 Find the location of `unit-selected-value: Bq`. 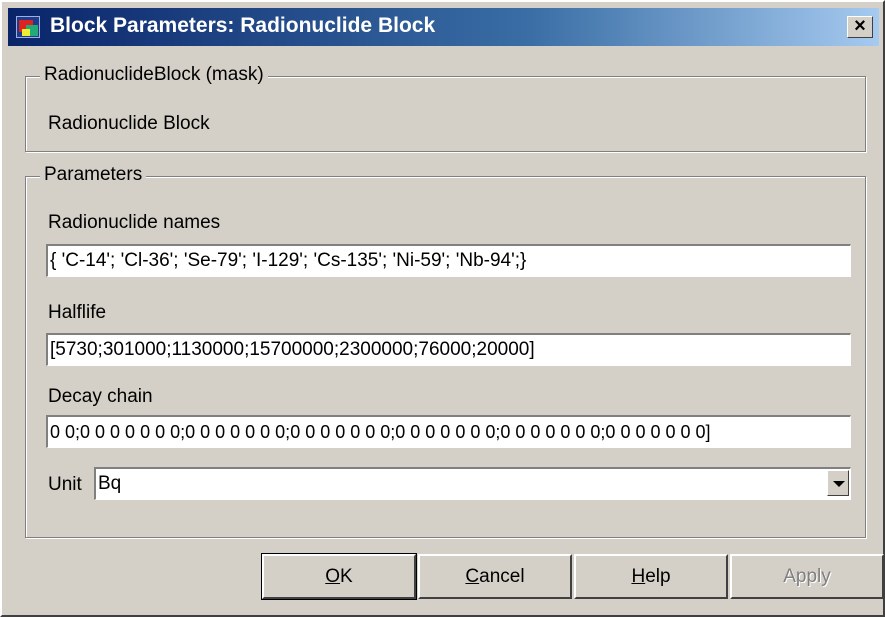

unit-selected-value: Bq is located at coordinates (110, 483).